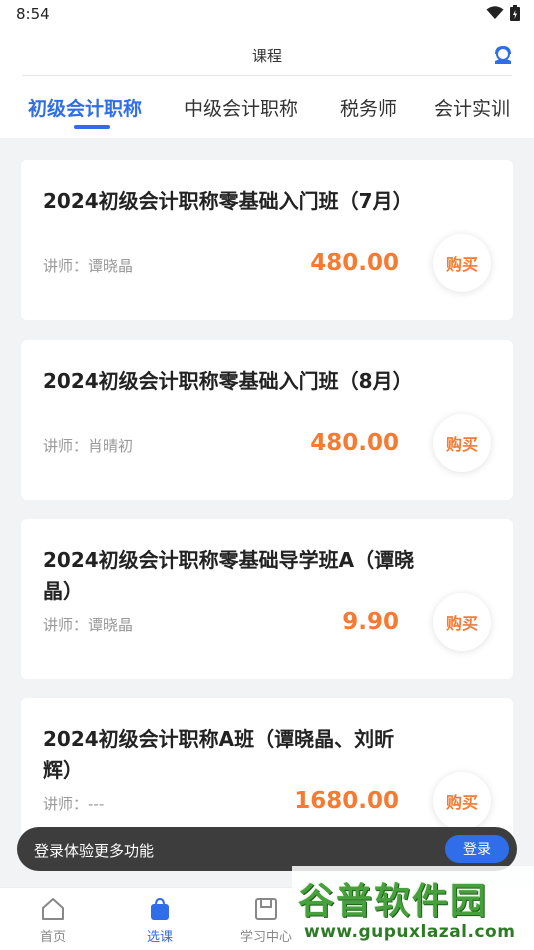 The width and height of the screenshot is (534, 950). I want to click on status-icons, so click(503, 13).